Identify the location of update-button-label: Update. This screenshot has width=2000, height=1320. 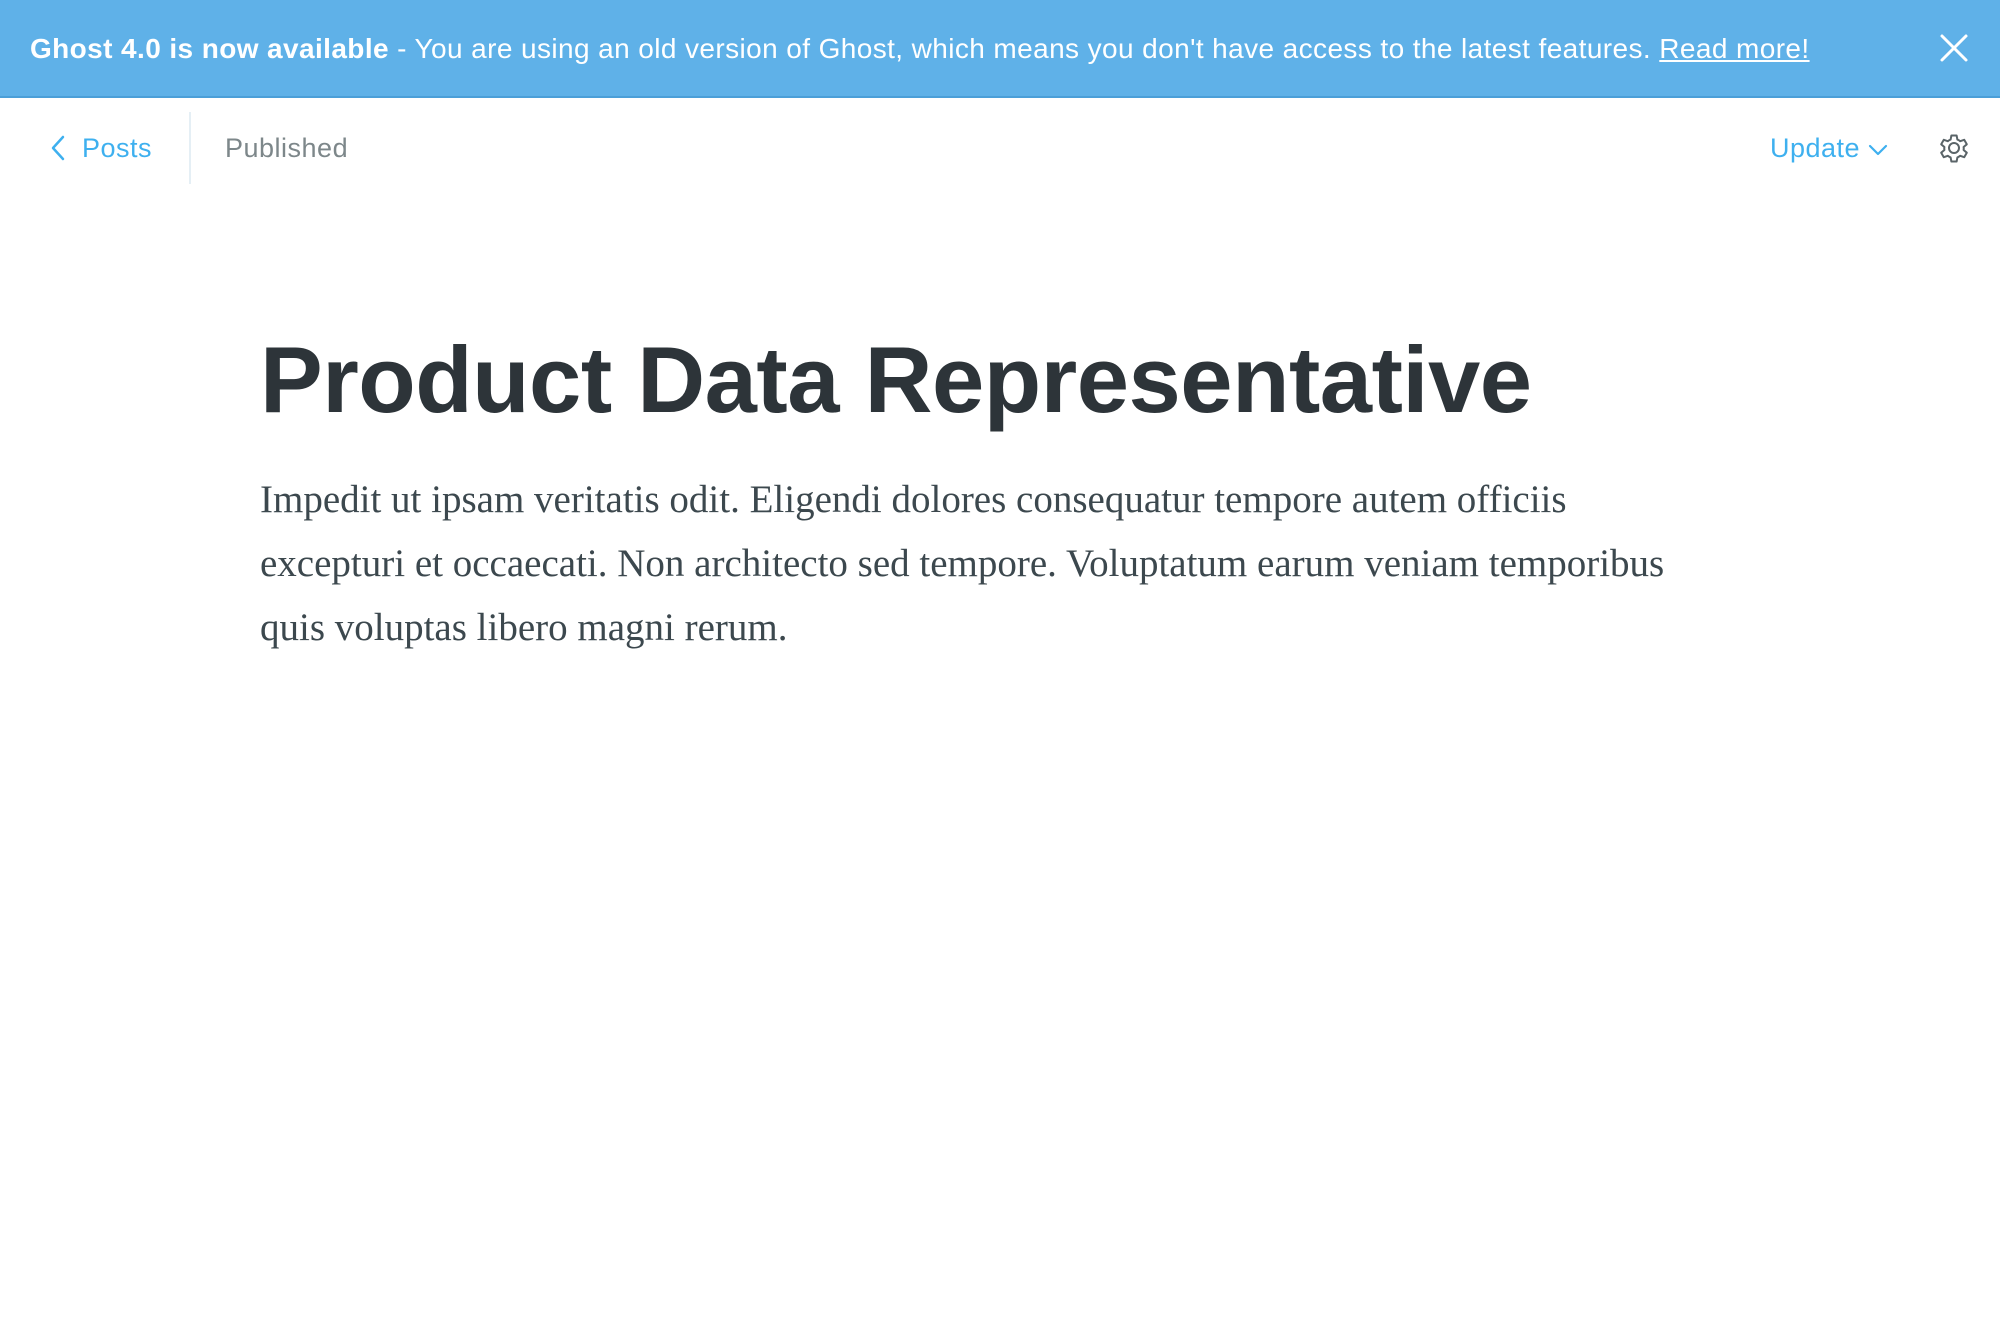
(1815, 147).